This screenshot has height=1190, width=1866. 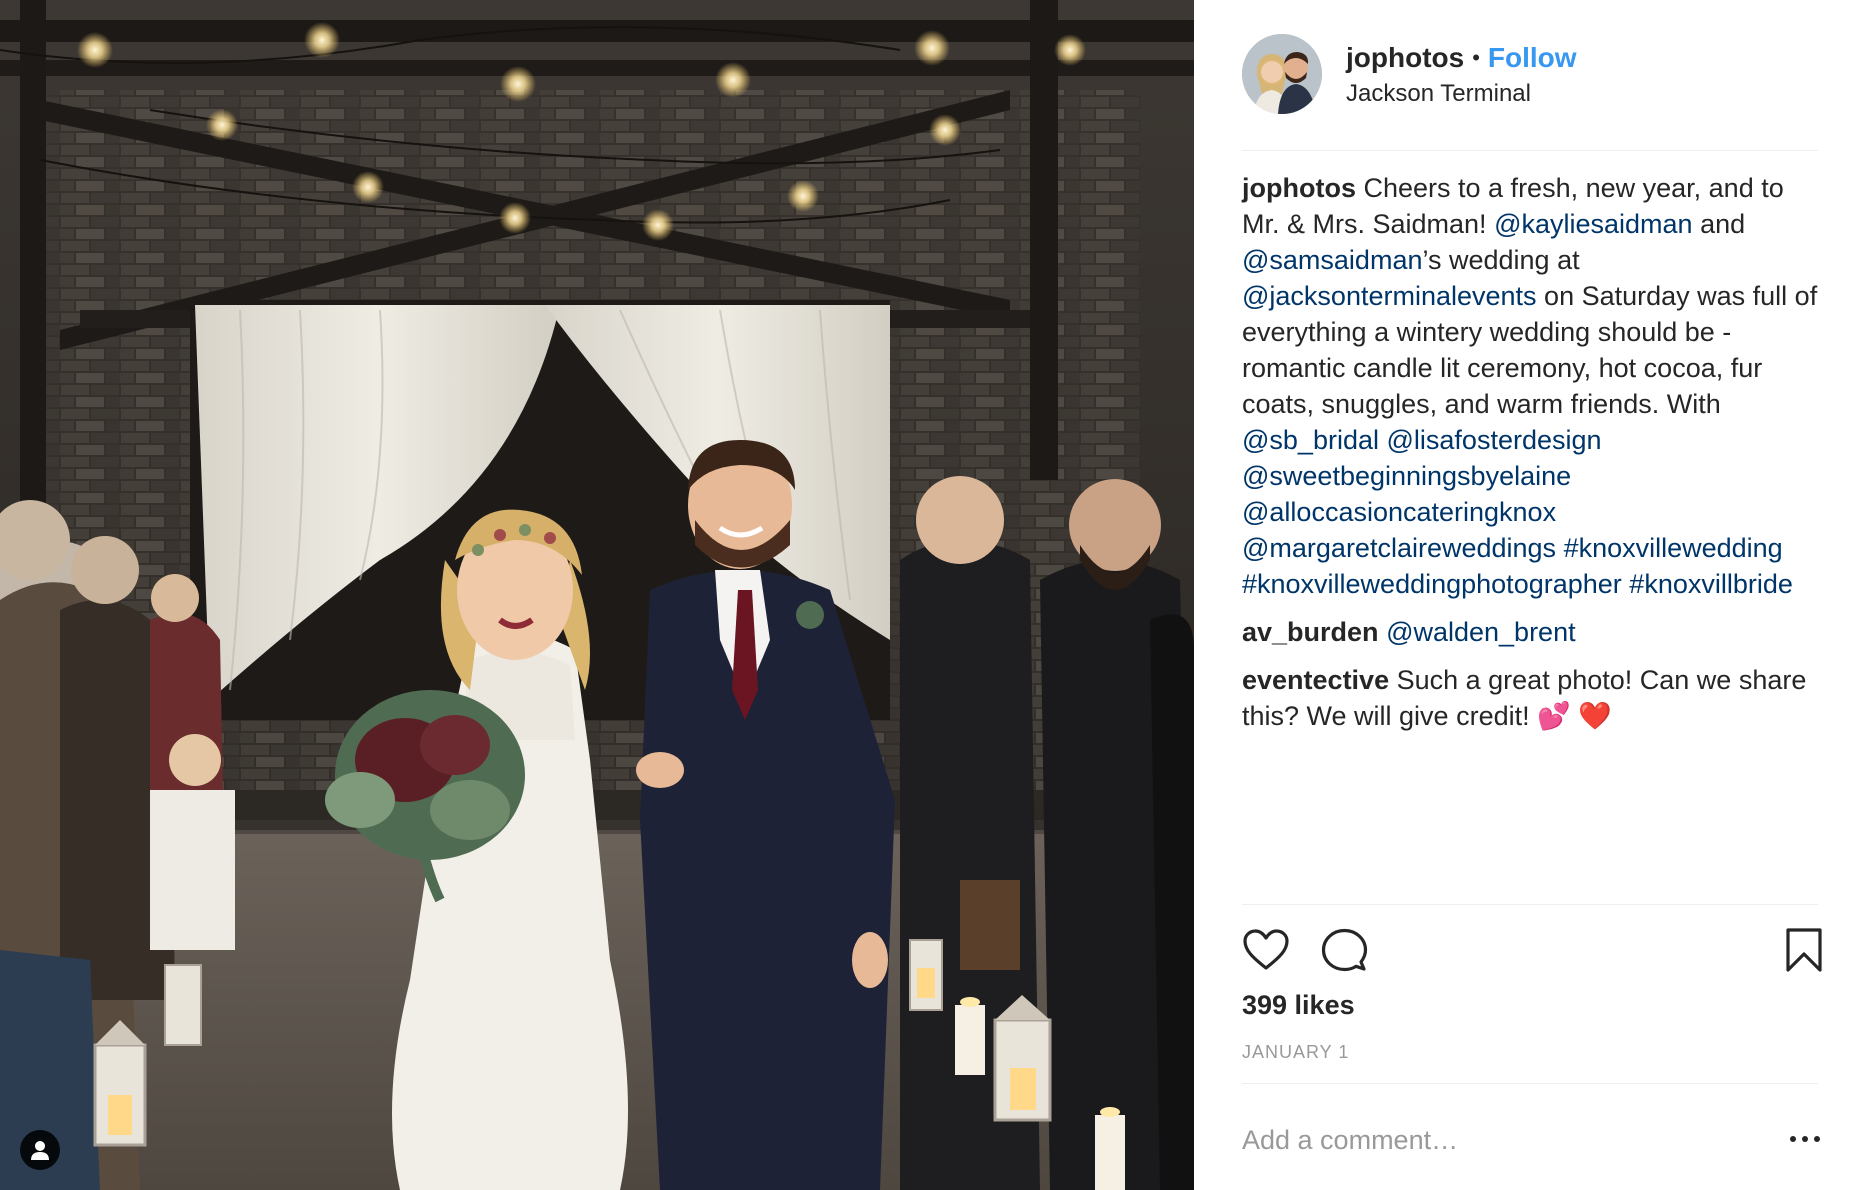 I want to click on user-tags-button, so click(x=40, y=1150).